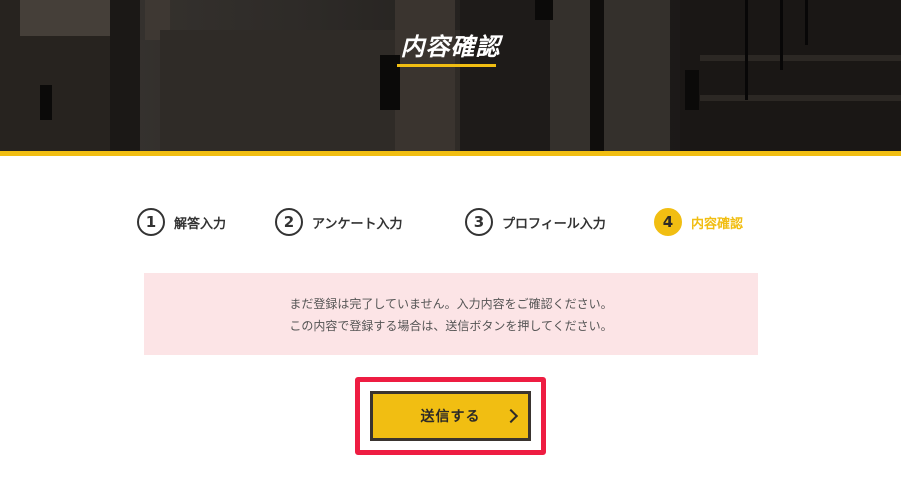 This screenshot has width=901, height=480. What do you see at coordinates (357, 224) in the screenshot?
I see `step-label: アンケート入力` at bounding box center [357, 224].